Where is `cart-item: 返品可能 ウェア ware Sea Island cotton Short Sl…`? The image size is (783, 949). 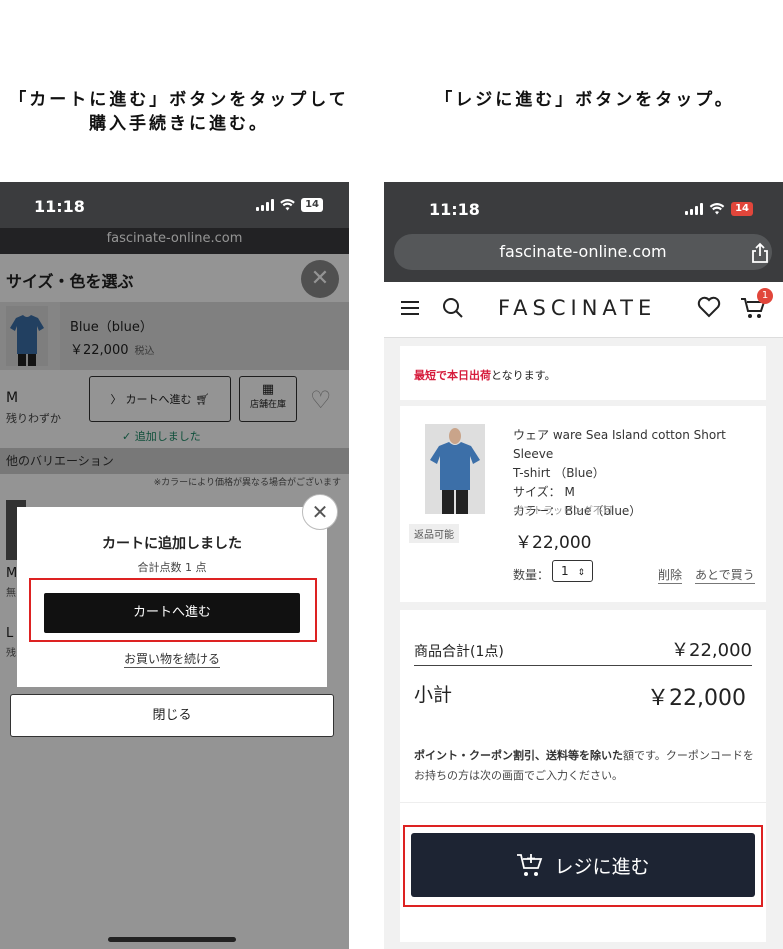
cart-item: 返品可能 ウェア ware Sea Island cotton Short Sl… is located at coordinates (583, 504).